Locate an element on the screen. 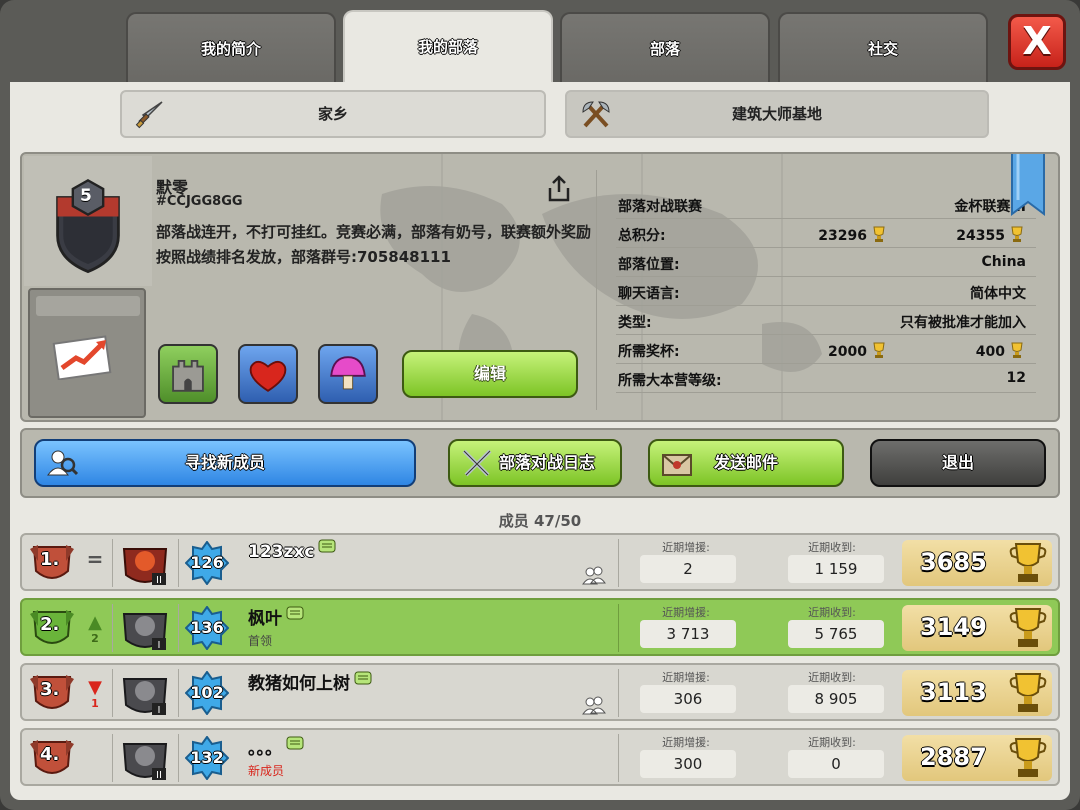  clan-perk-castle is located at coordinates (188, 374).